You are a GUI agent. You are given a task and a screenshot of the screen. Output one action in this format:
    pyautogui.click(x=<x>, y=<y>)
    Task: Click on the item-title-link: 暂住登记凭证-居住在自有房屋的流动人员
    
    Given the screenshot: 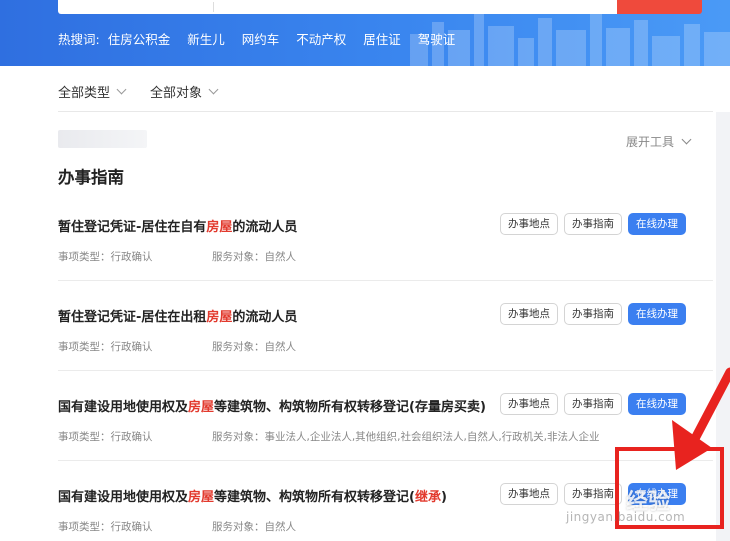 What is the action you would take?
    pyautogui.click(x=177, y=225)
    